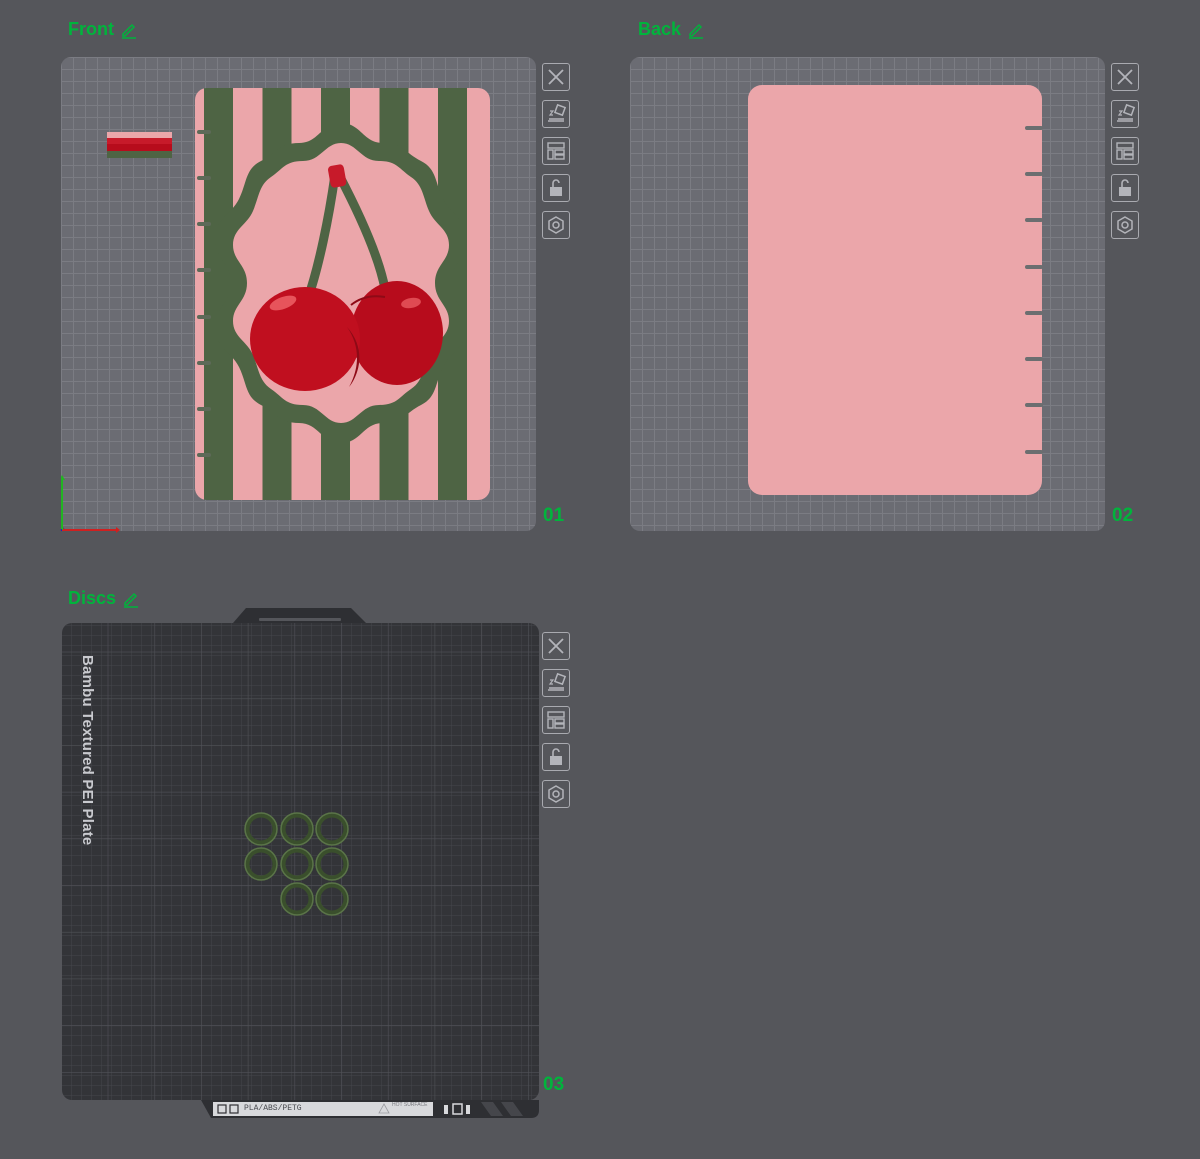 This screenshot has height=1159, width=1200. What do you see at coordinates (273, 1108) in the screenshot?
I see `plate-sticker-text: PLA/ABS/PETG` at bounding box center [273, 1108].